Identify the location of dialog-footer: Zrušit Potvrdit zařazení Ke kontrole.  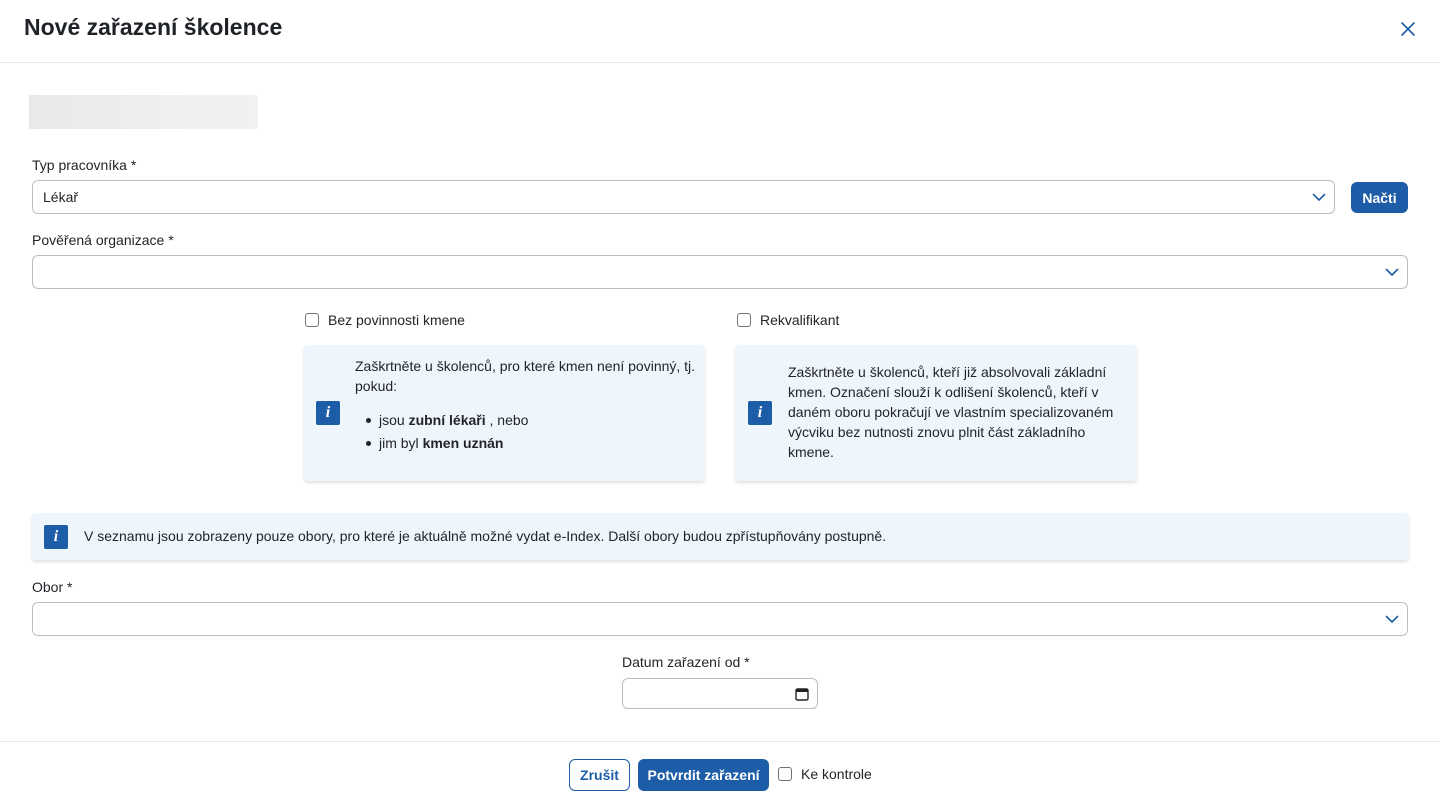
(720, 773).